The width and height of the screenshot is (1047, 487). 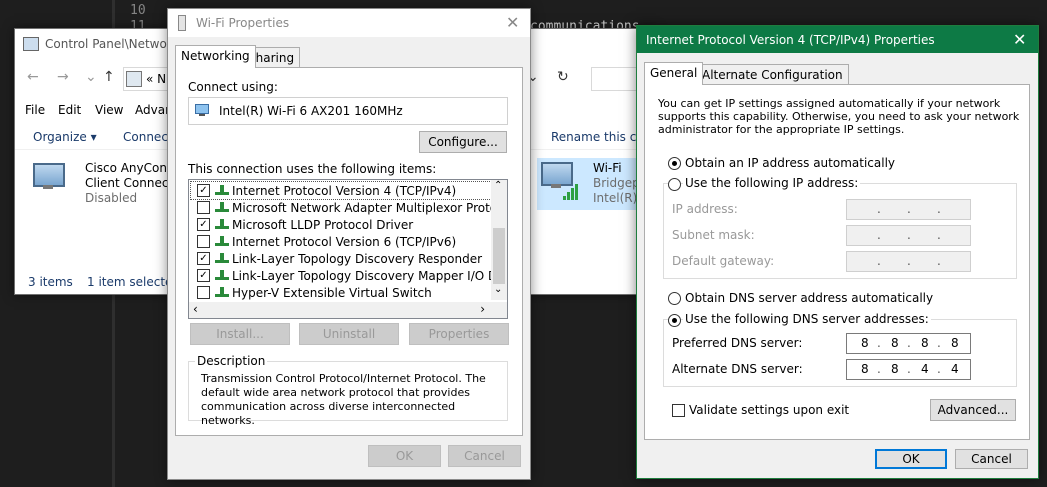 What do you see at coordinates (348, 111) in the screenshot?
I see `adapter-field: Intel(R) Wi-Fi 6 AX201 160MHz` at bounding box center [348, 111].